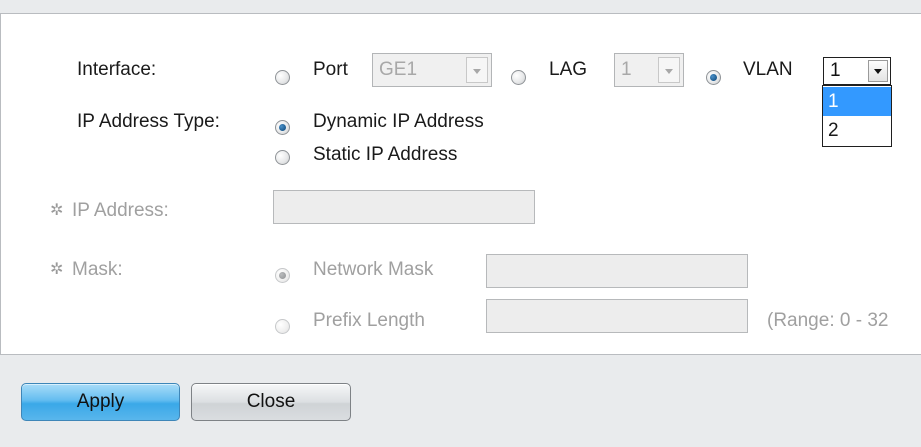 The height and width of the screenshot is (447, 921). Describe the element at coordinates (117, 69) in the screenshot. I see `interface-label: Interface:` at that location.